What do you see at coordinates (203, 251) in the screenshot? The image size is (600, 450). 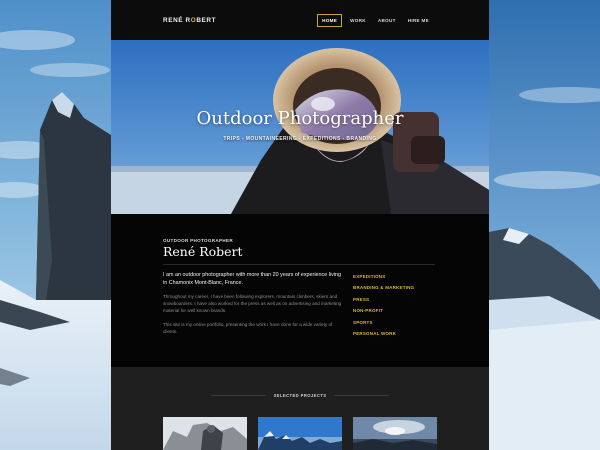 I see `intro-name-heading: René Robert` at bounding box center [203, 251].